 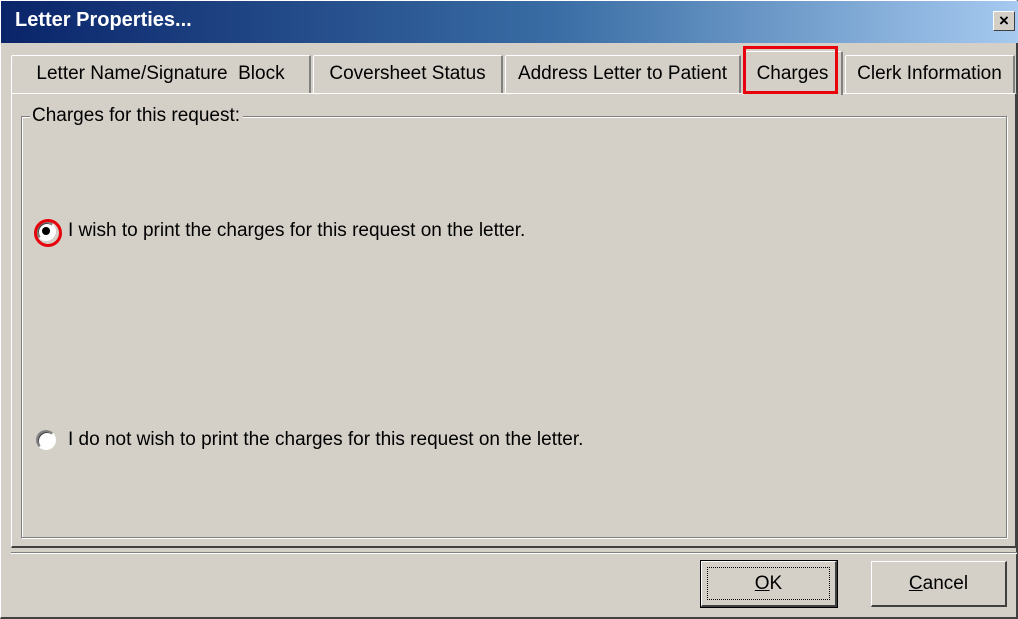 I want to click on ok-button: OK, so click(x=769, y=584).